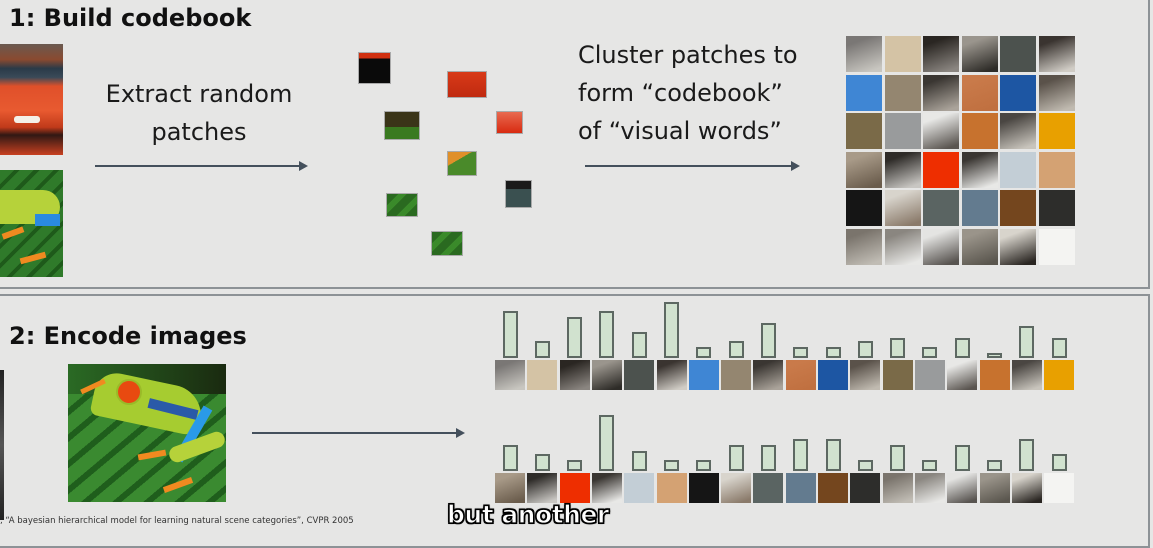  What do you see at coordinates (688, 55) in the screenshot?
I see `cluster-caption-line: Cluster patches to` at bounding box center [688, 55].